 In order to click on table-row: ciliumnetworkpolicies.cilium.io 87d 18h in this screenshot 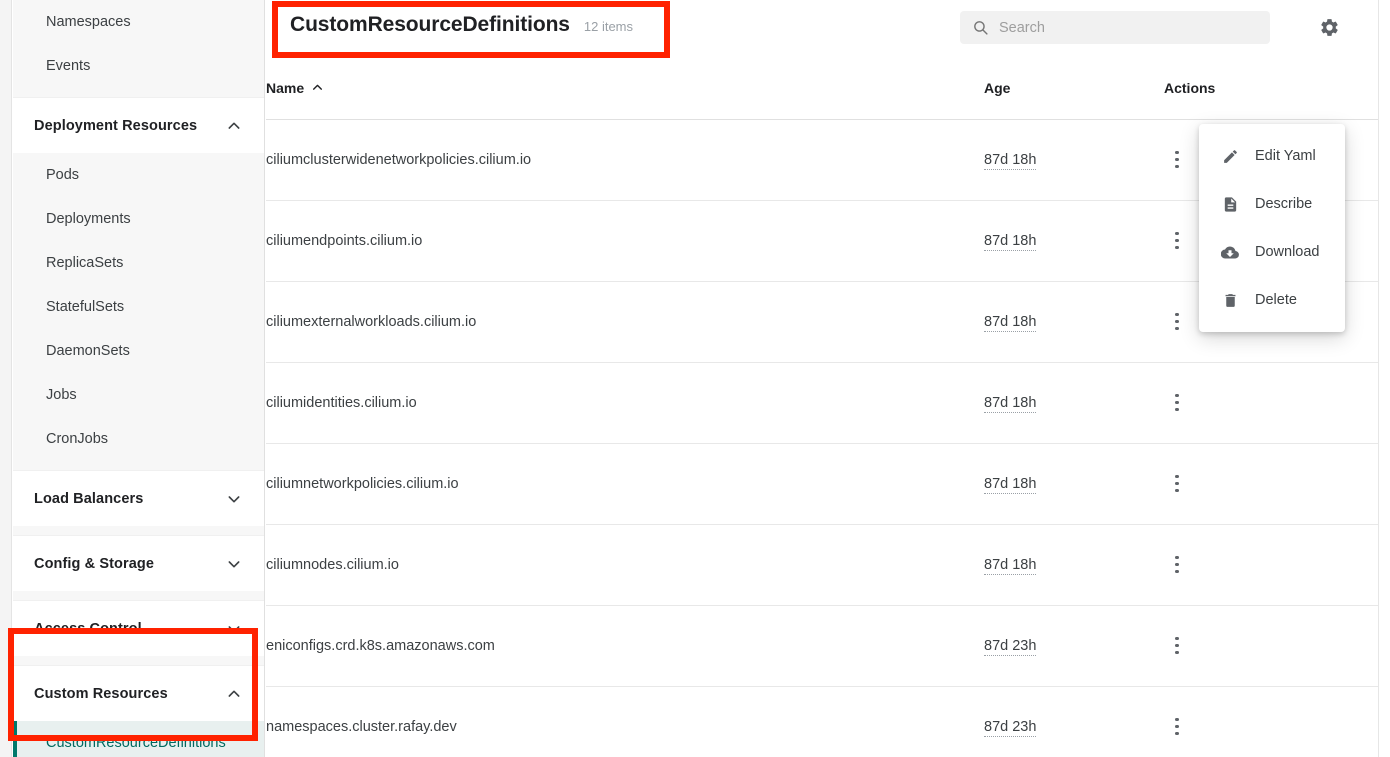, I will do `click(822, 484)`.